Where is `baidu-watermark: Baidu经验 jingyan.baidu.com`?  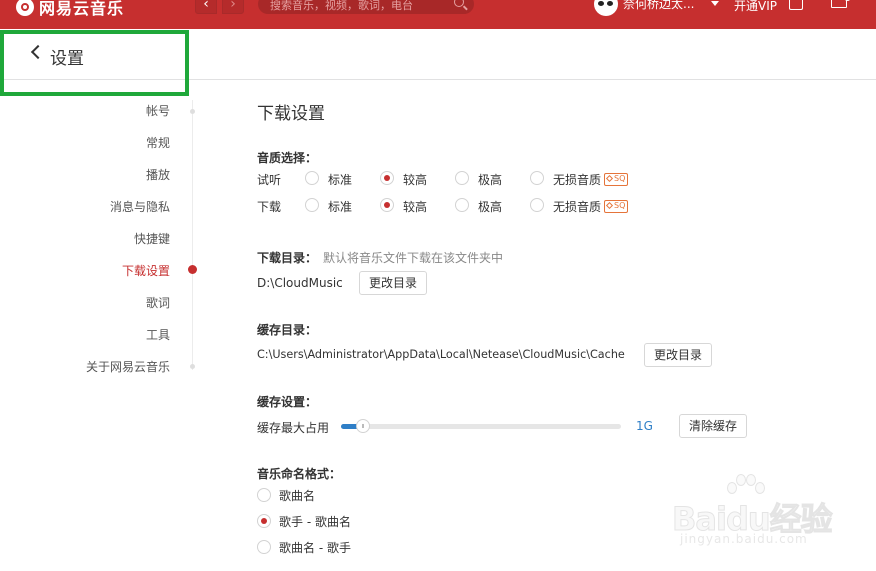
baidu-watermark: Baidu经验 jingyan.baidu.com is located at coordinates (753, 513).